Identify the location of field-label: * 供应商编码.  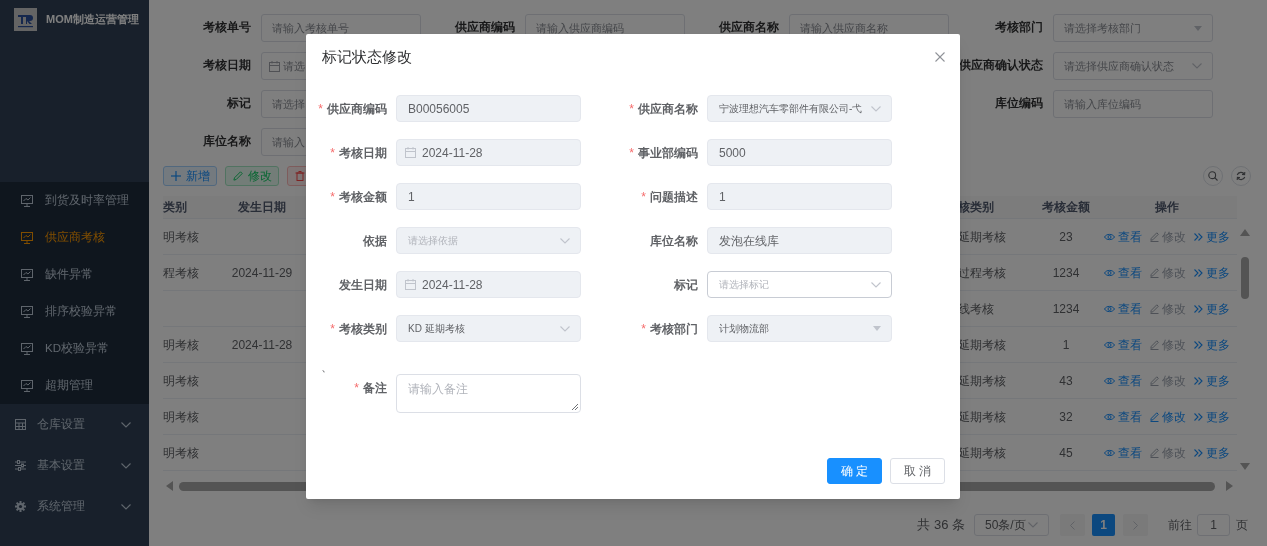
(352, 109).